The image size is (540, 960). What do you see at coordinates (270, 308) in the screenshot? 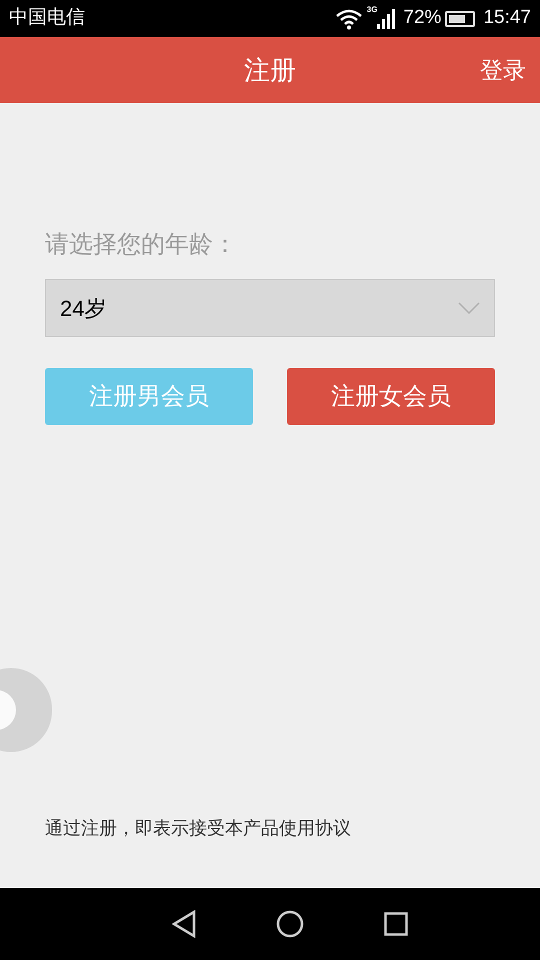
I see `age-dropdown: 24岁` at bounding box center [270, 308].